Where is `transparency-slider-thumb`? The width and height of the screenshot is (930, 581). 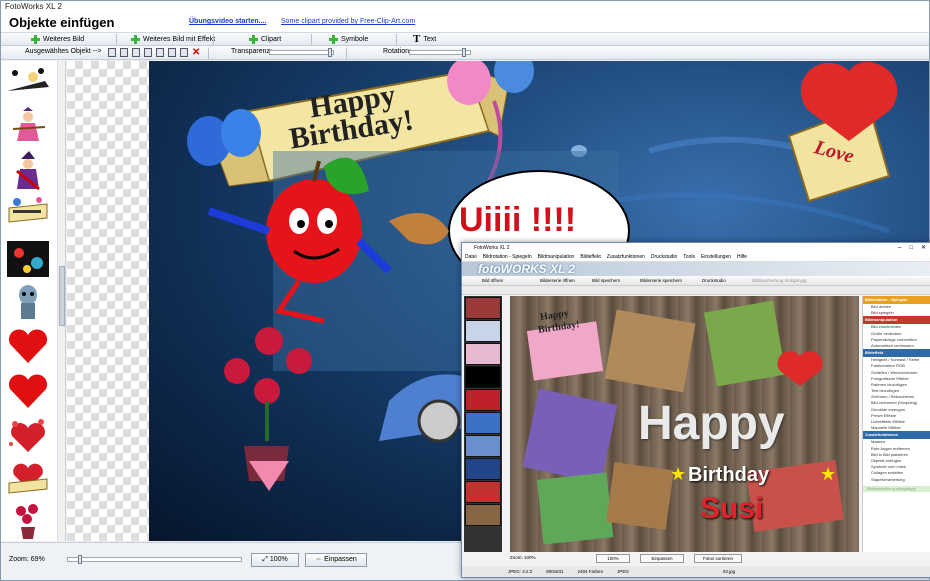 transparency-slider-thumb is located at coordinates (330, 52).